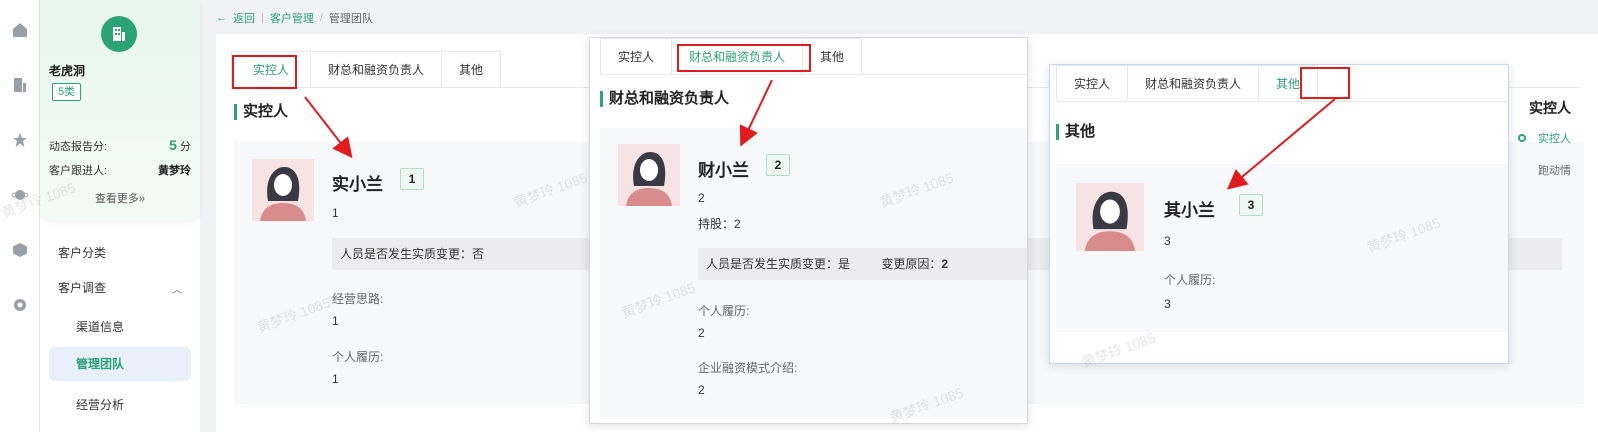 This screenshot has height=432, width=1598. I want to click on person-card: 其小兰 3 3 个人履历: 3, so click(1282, 248).